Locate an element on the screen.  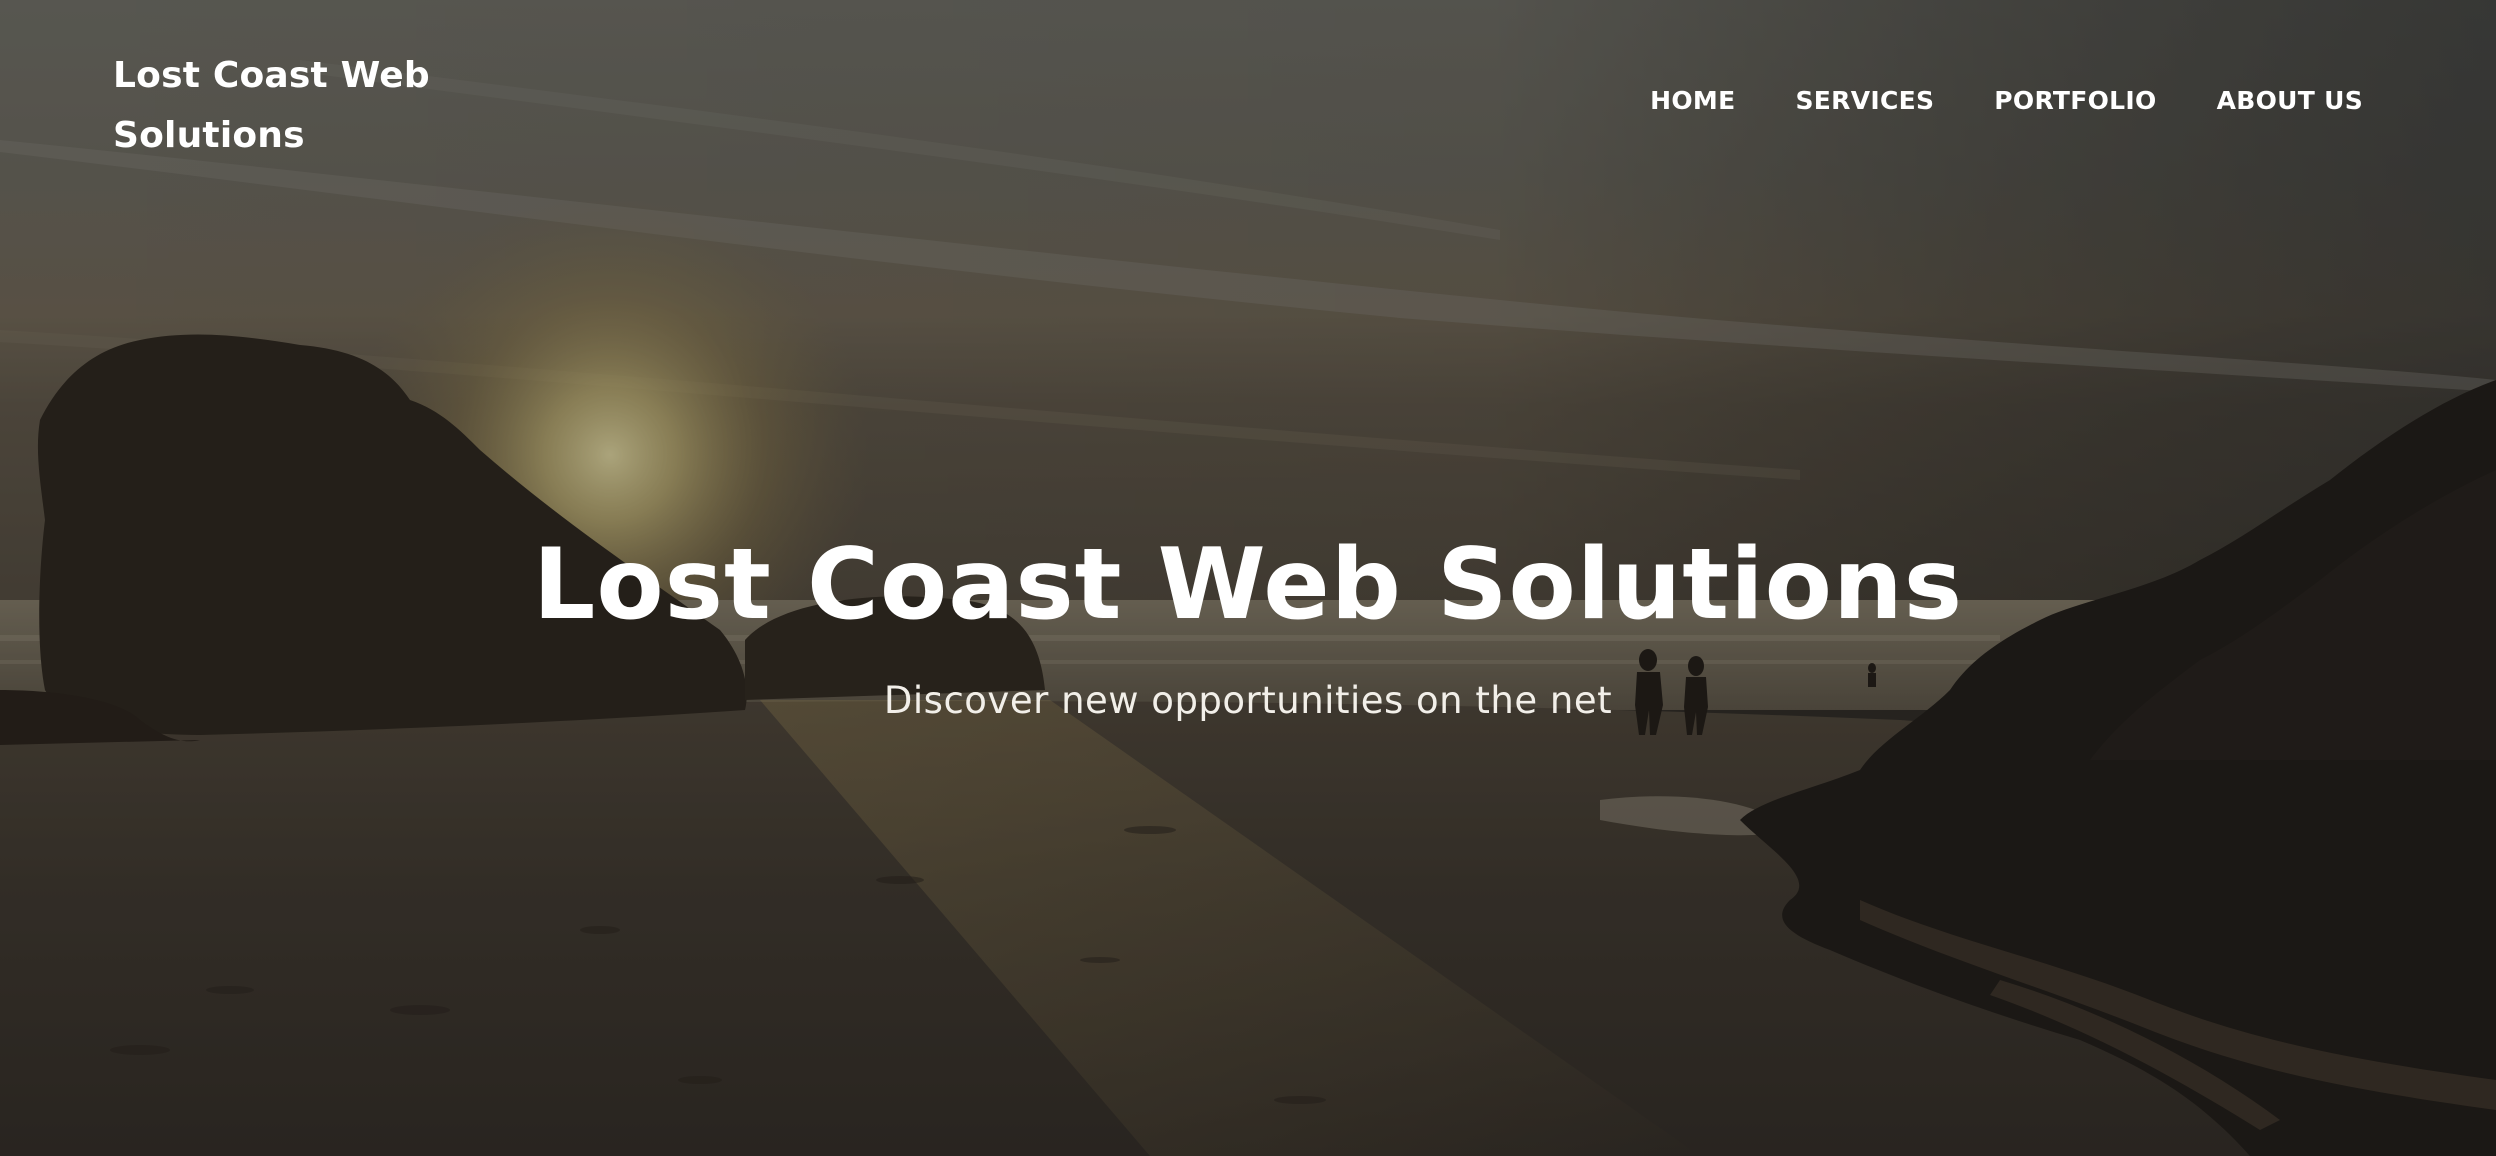
nav-link-home: HOME is located at coordinates (1692, 100).